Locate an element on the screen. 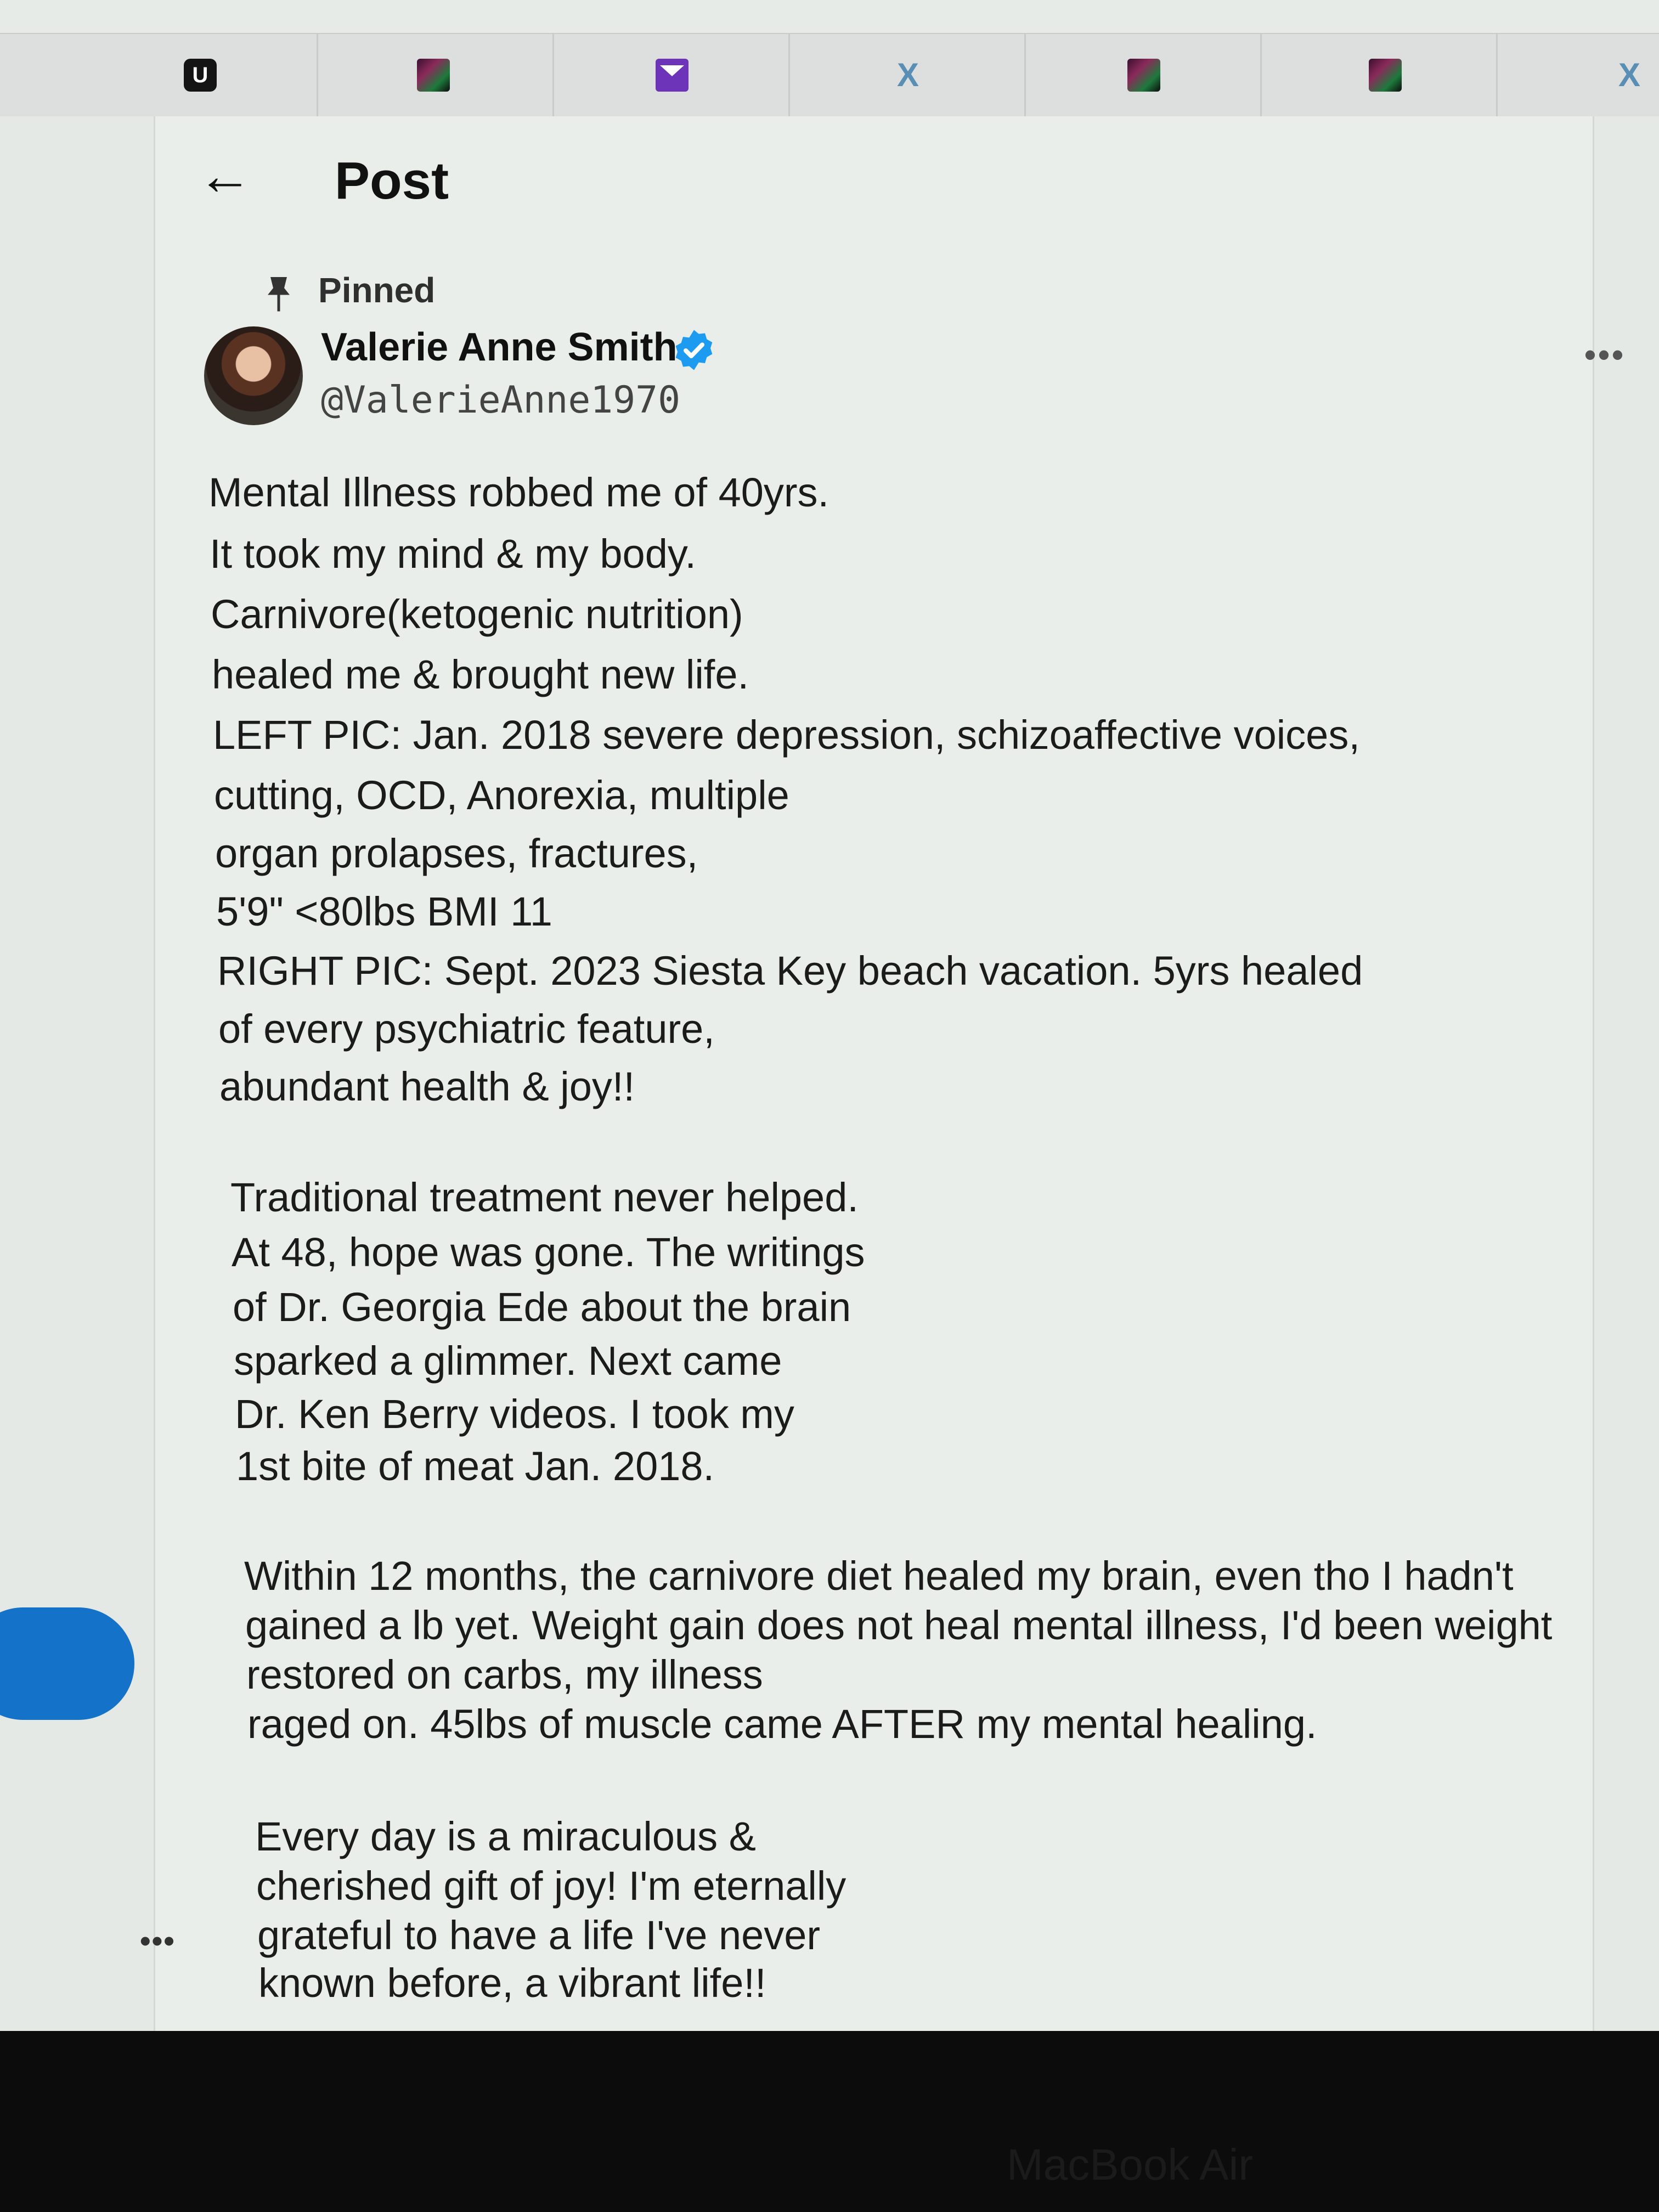 This screenshot has height=2212, width=1659. author-name: Valerie Anne Smith is located at coordinates (499, 348).